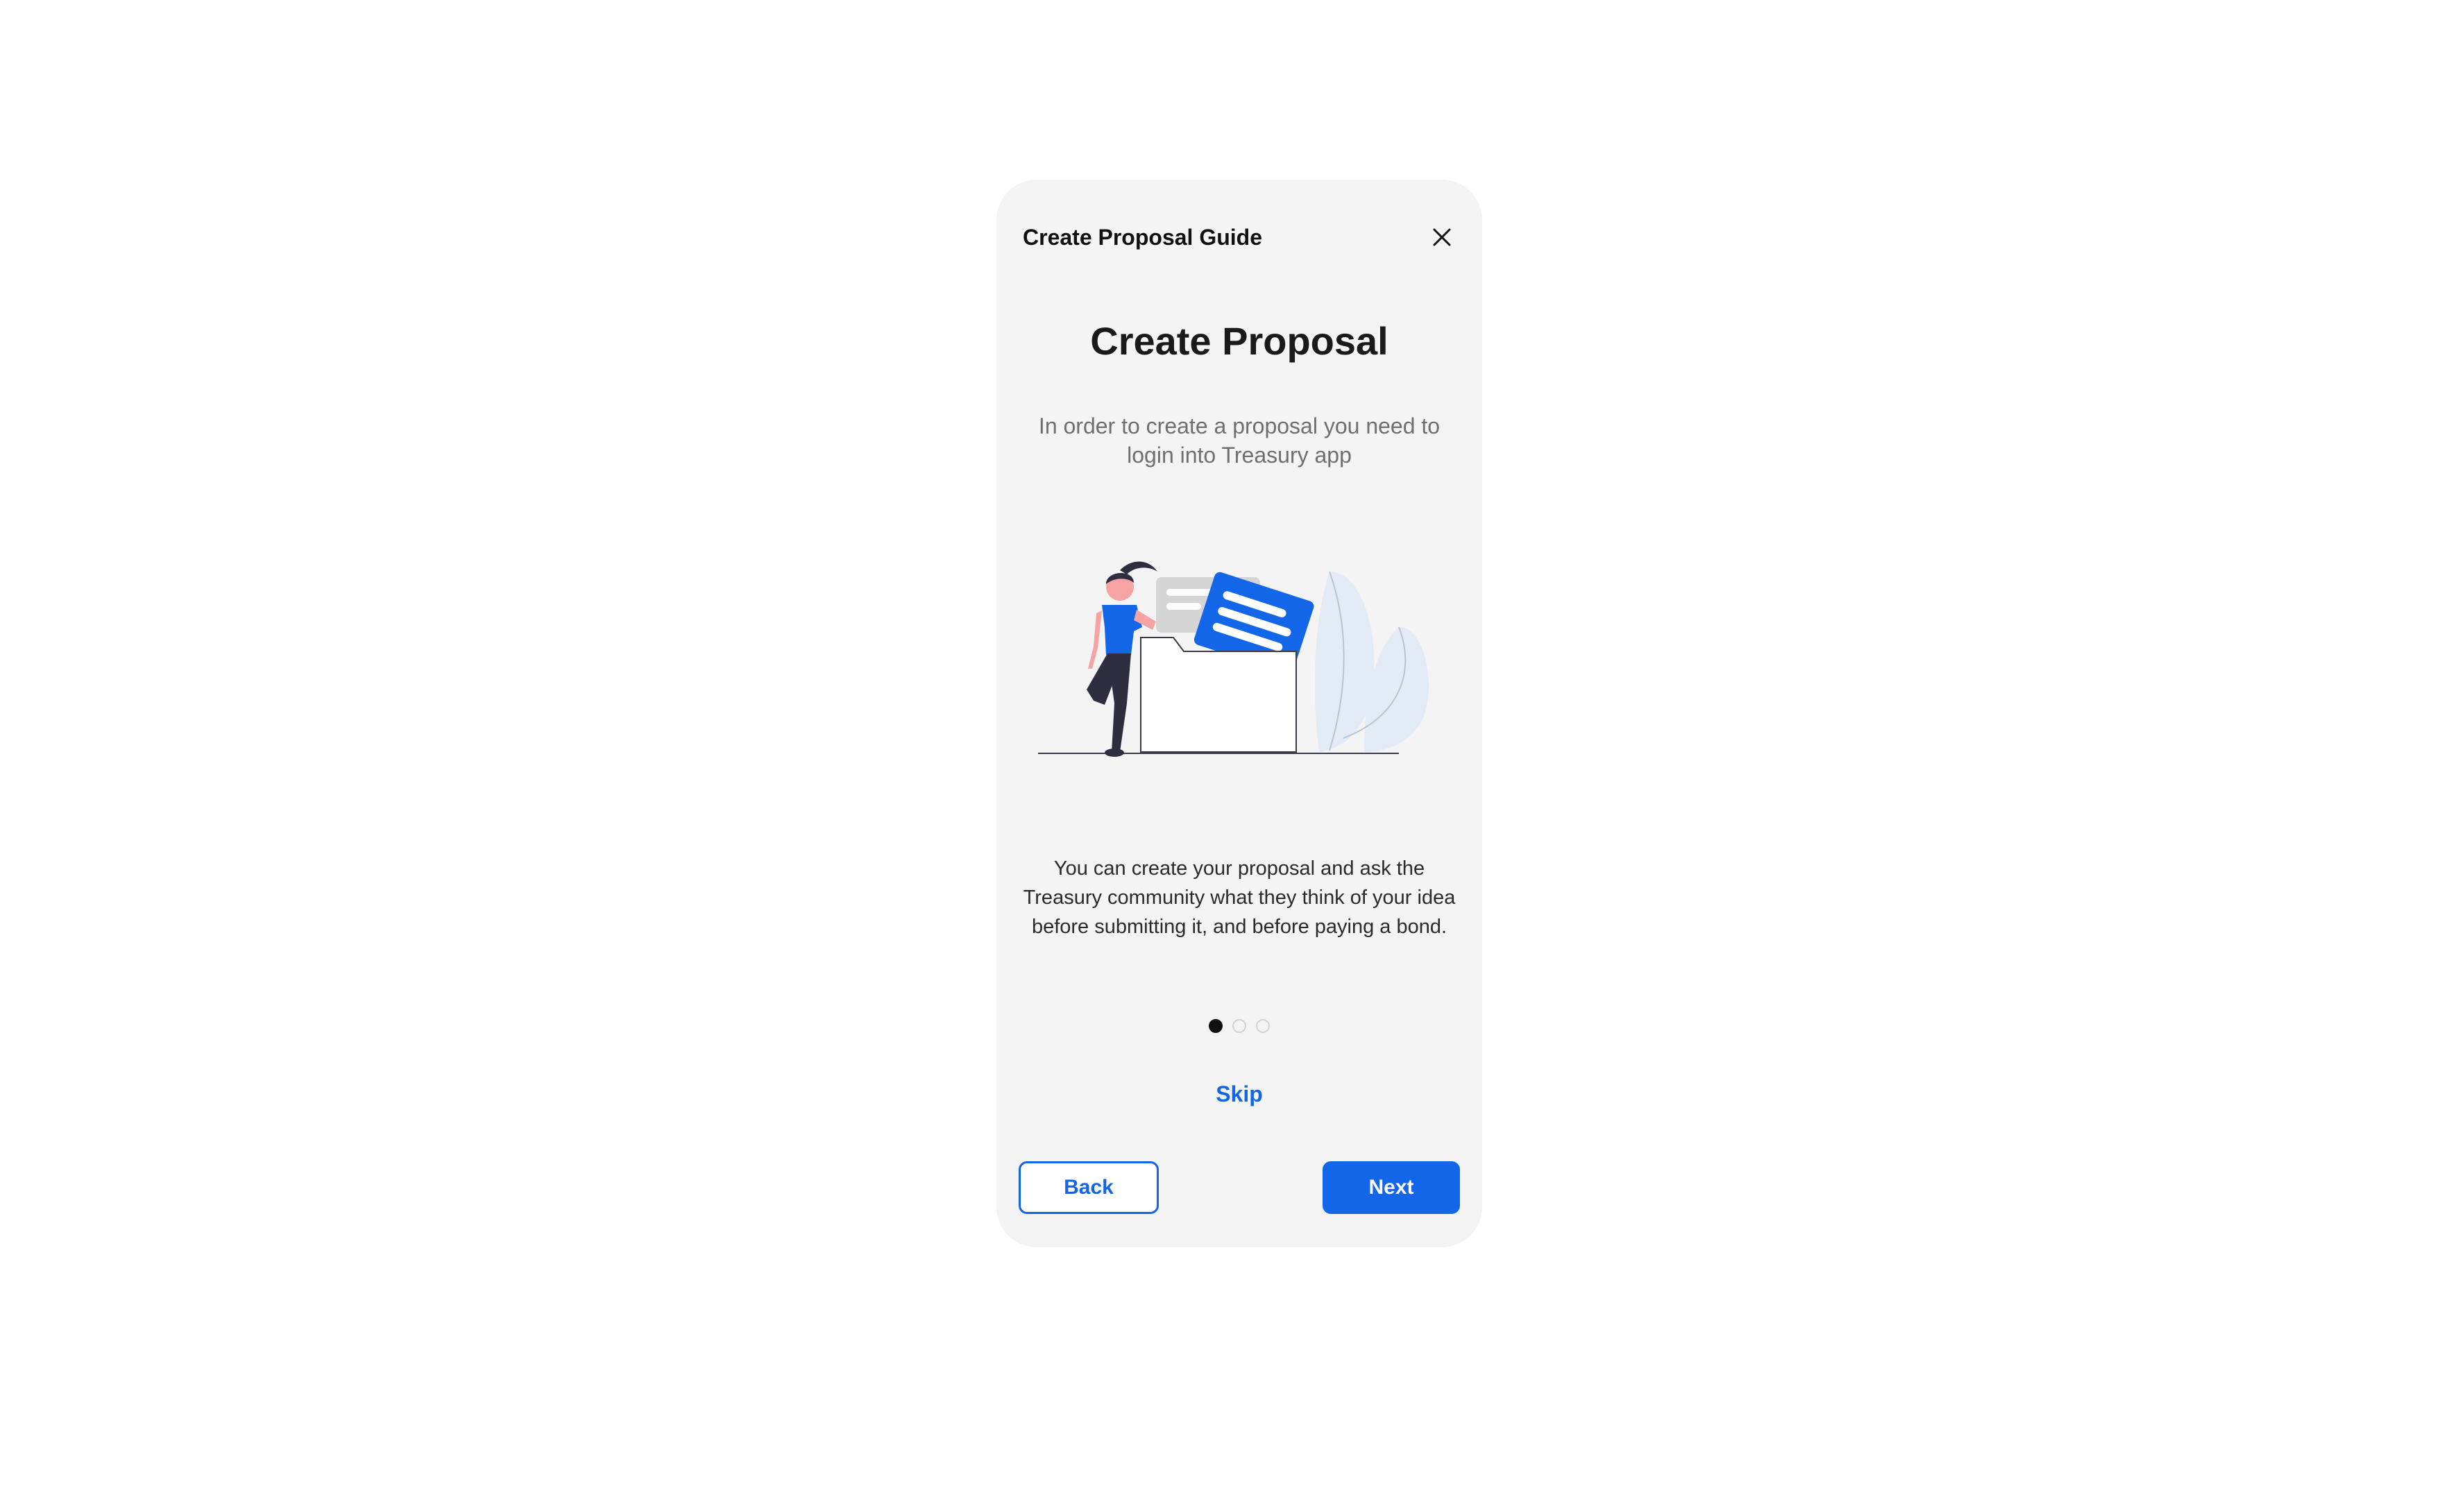  What do you see at coordinates (1089, 1187) in the screenshot?
I see `back-button: Back` at bounding box center [1089, 1187].